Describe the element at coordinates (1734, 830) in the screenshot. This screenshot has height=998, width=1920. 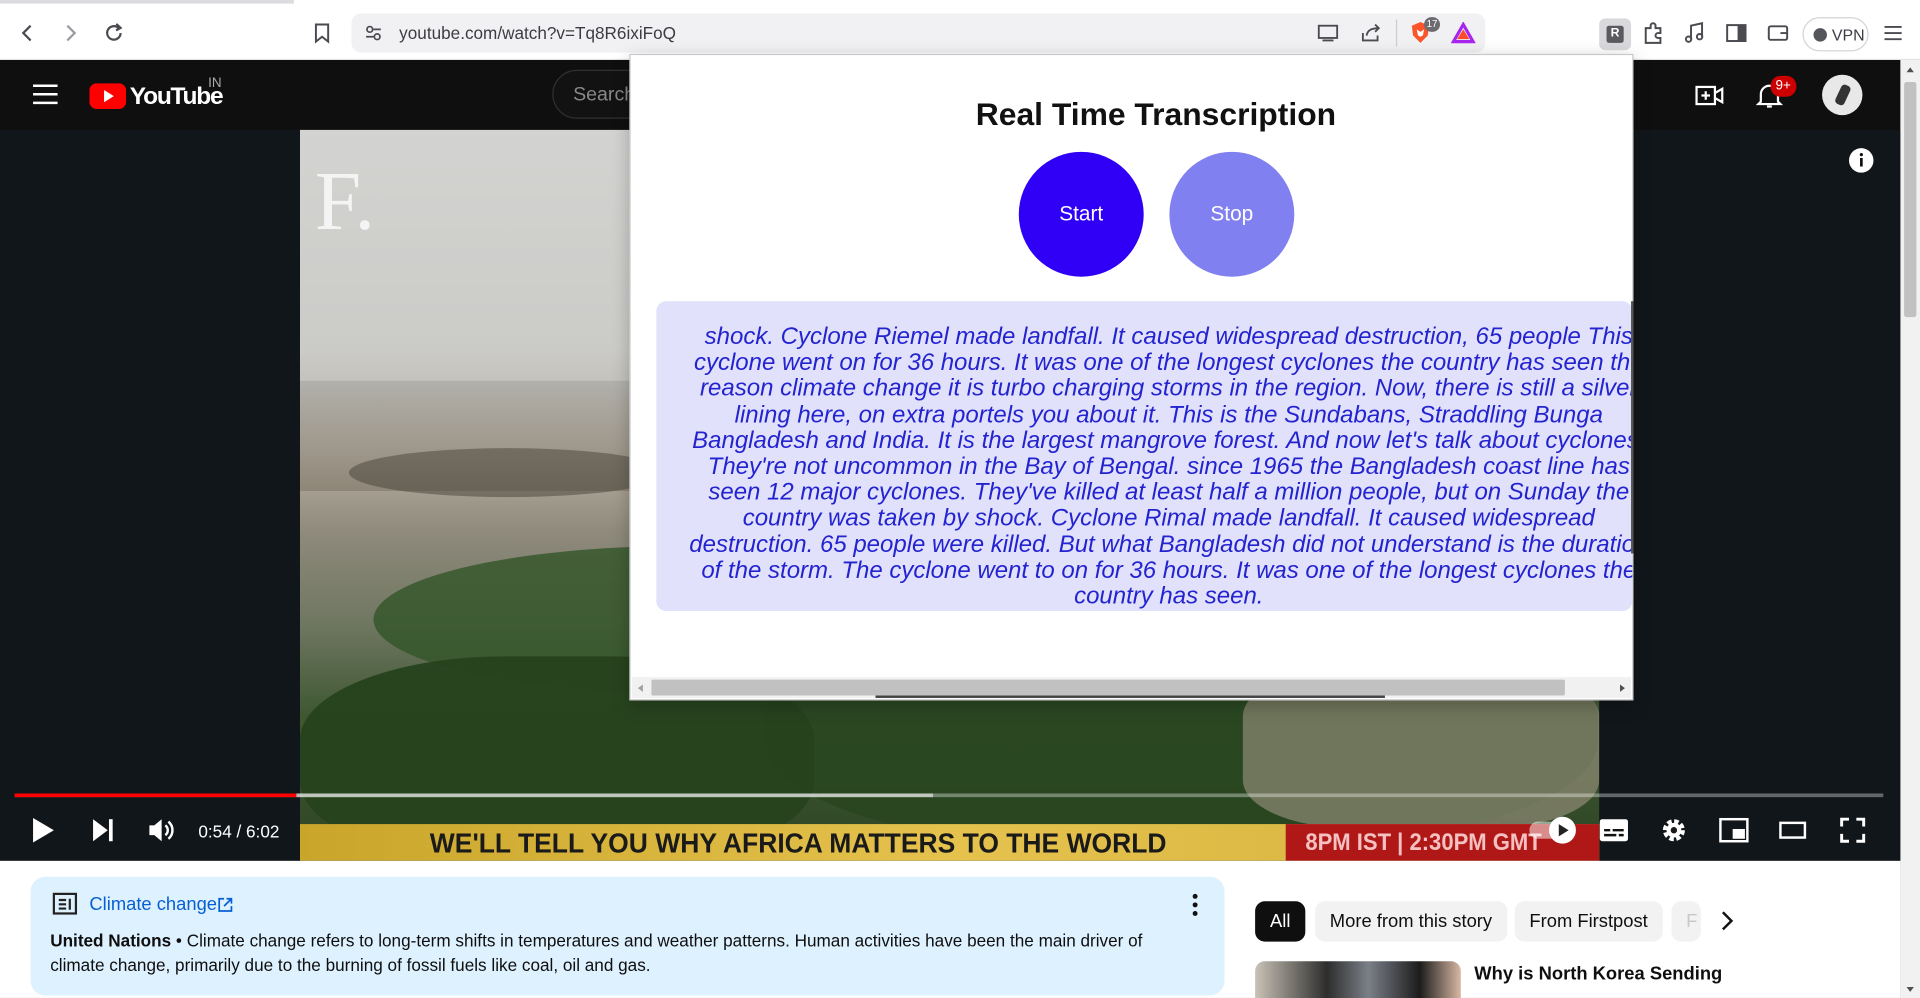
I see `miniplayer-icon` at that location.